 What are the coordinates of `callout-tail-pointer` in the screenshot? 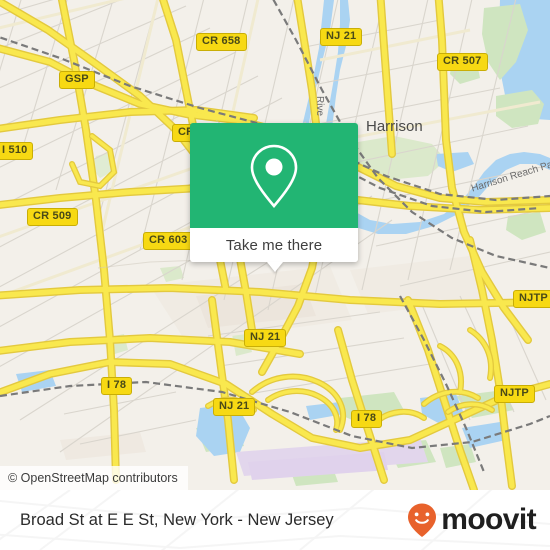 It's located at (275, 267).